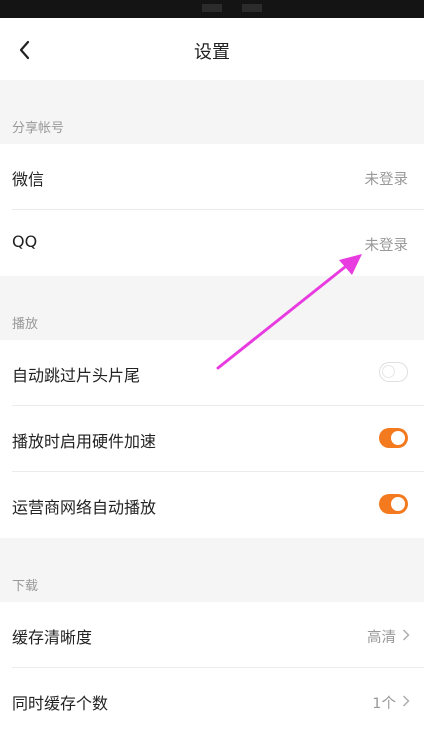  I want to click on row-label: QQ, so click(25, 241).